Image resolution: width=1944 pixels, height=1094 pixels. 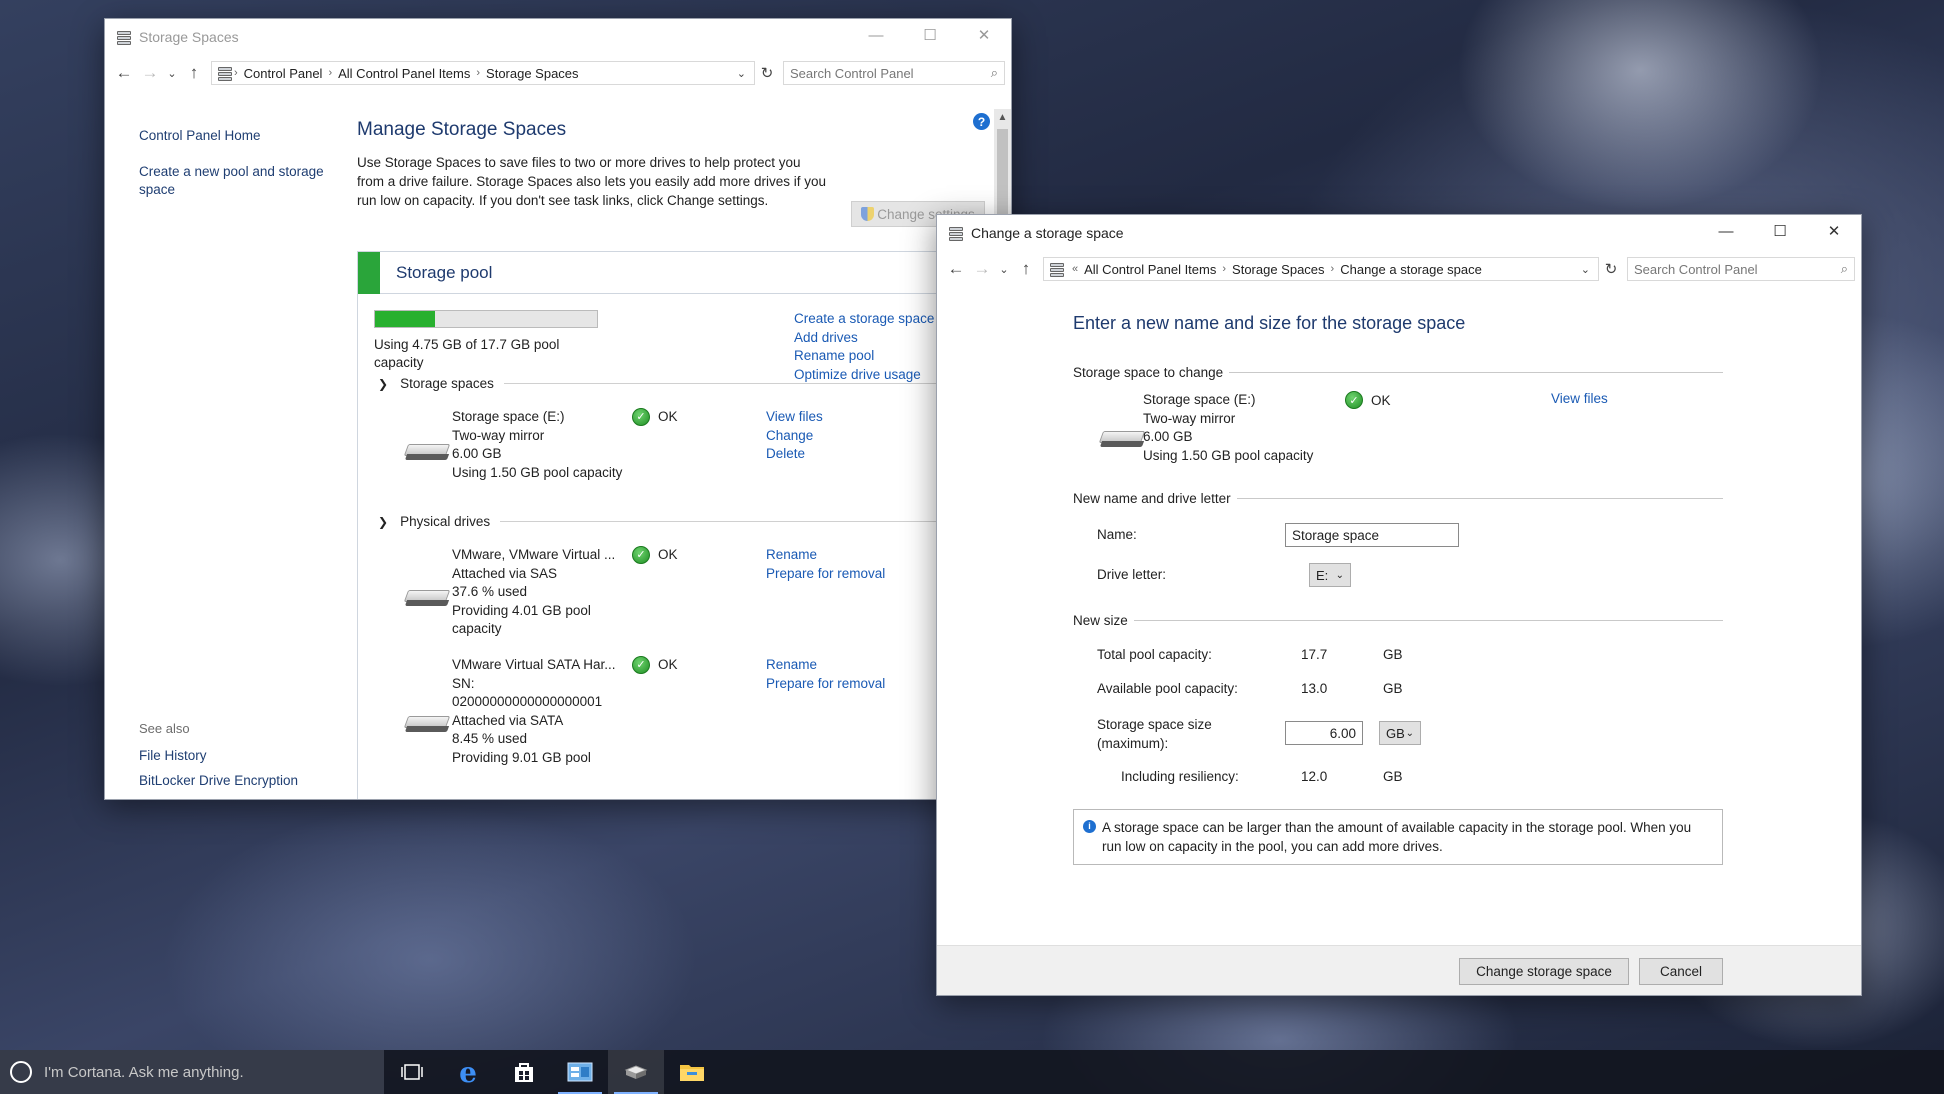 I want to click on size-unit-value: GB, so click(x=1395, y=733).